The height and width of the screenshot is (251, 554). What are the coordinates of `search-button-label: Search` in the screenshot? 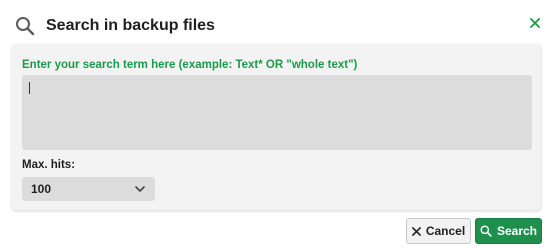 It's located at (517, 231).